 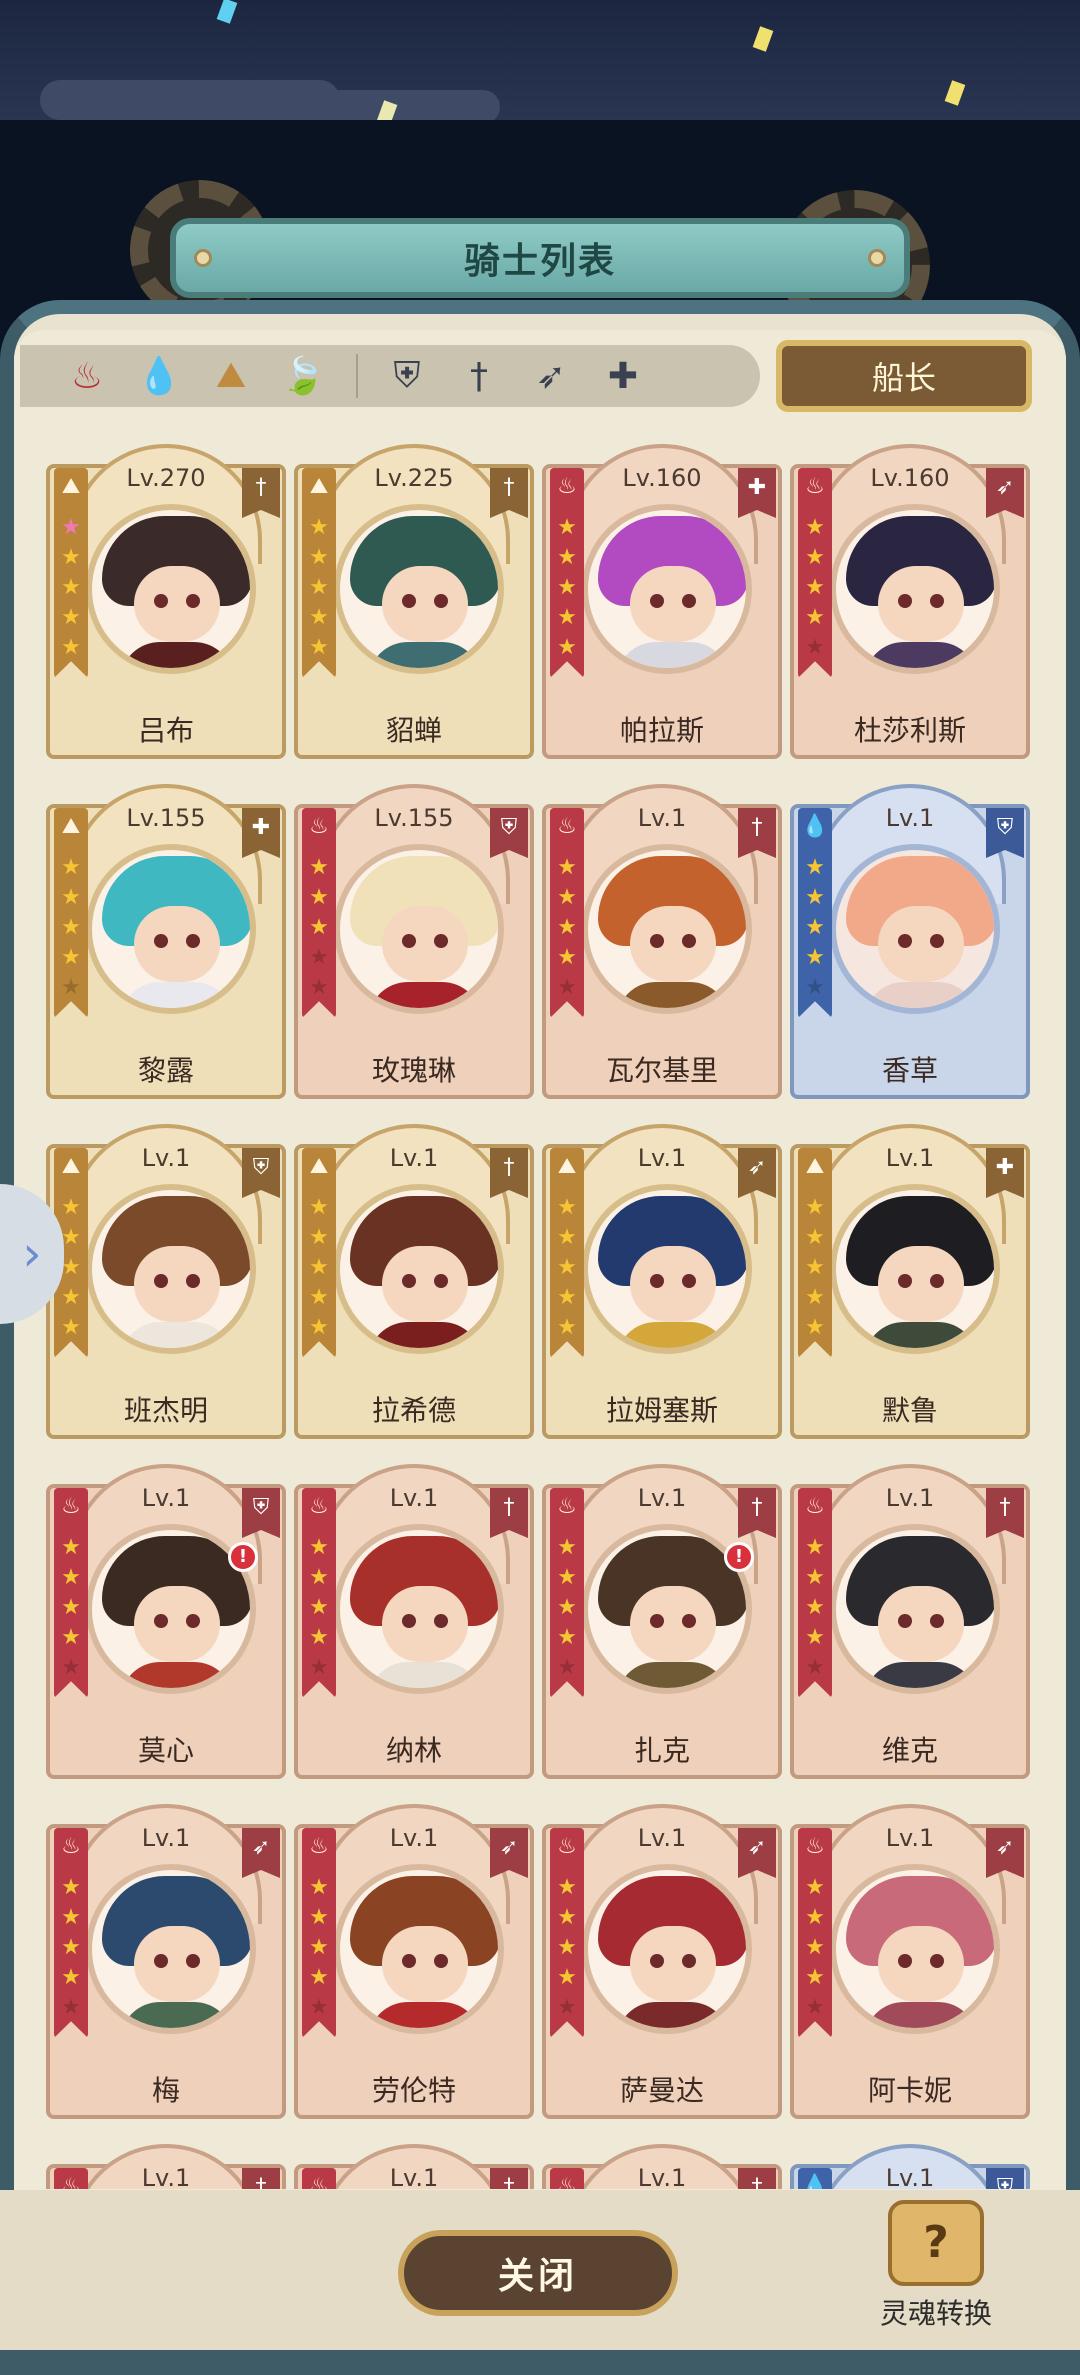 I want to click on knight-card: ♨ ★ ★ ★ ★ ★ † Lv.1 扎克!, so click(x=662, y=1621).